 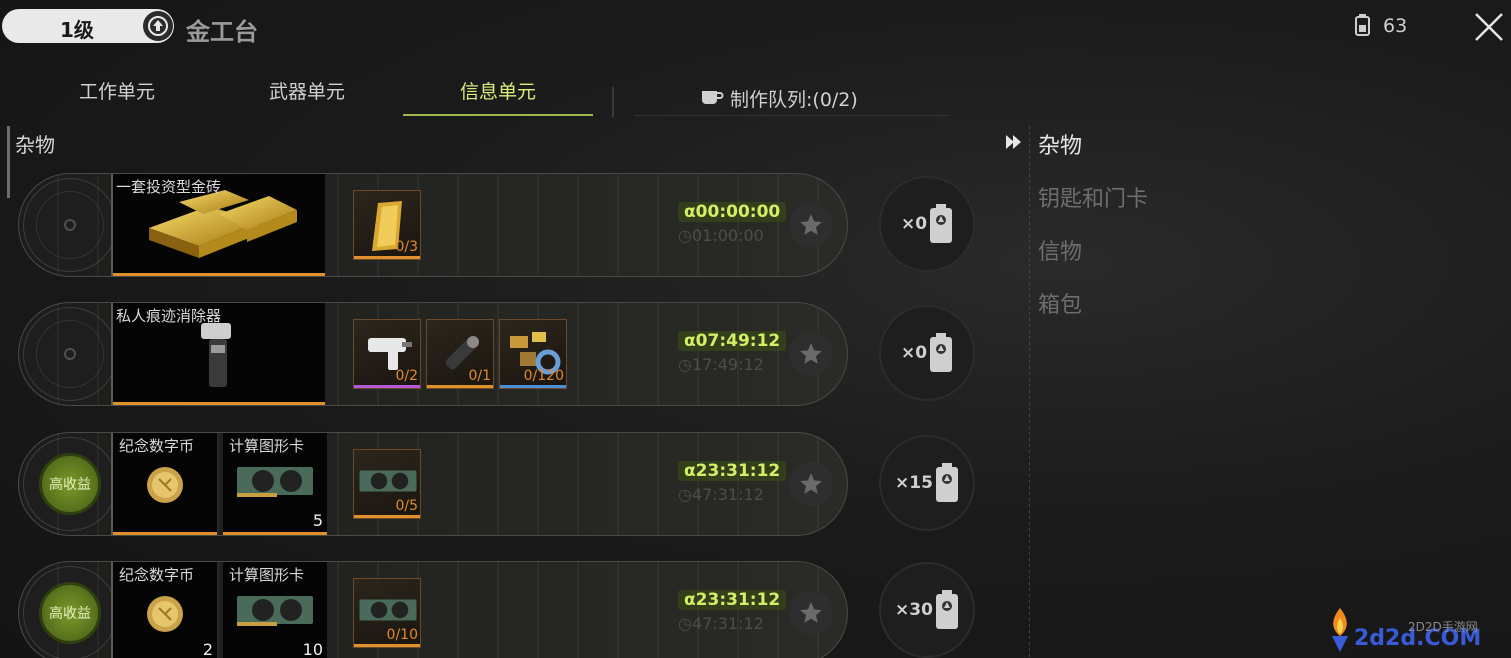 I want to click on material-slot: 0/2, so click(x=387, y=354).